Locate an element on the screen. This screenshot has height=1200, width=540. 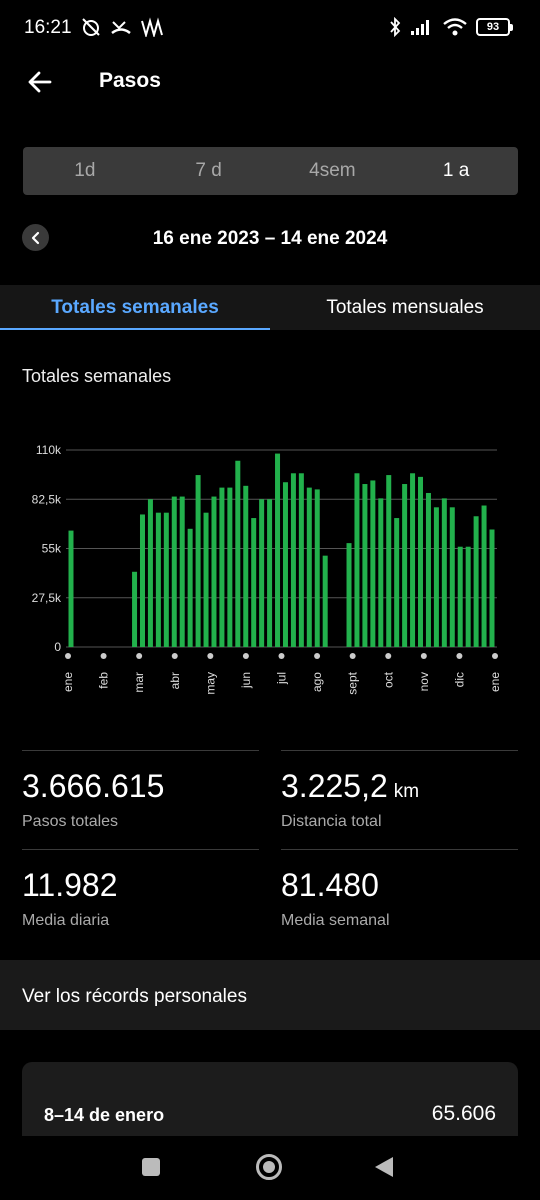
y-tick-label: 82,5k is located at coordinates (47, 499).